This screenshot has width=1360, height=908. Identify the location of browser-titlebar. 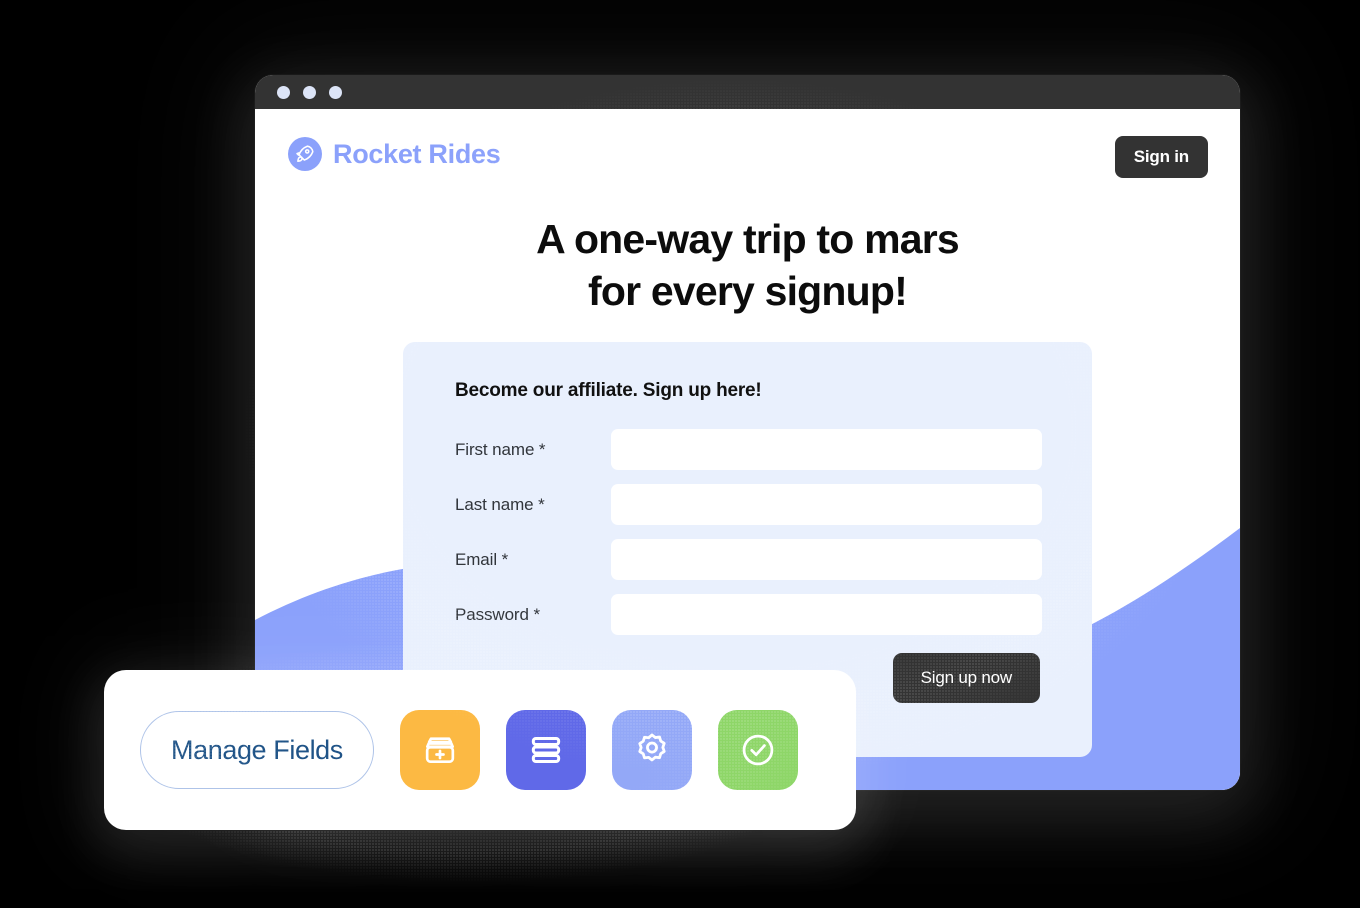
(747, 92).